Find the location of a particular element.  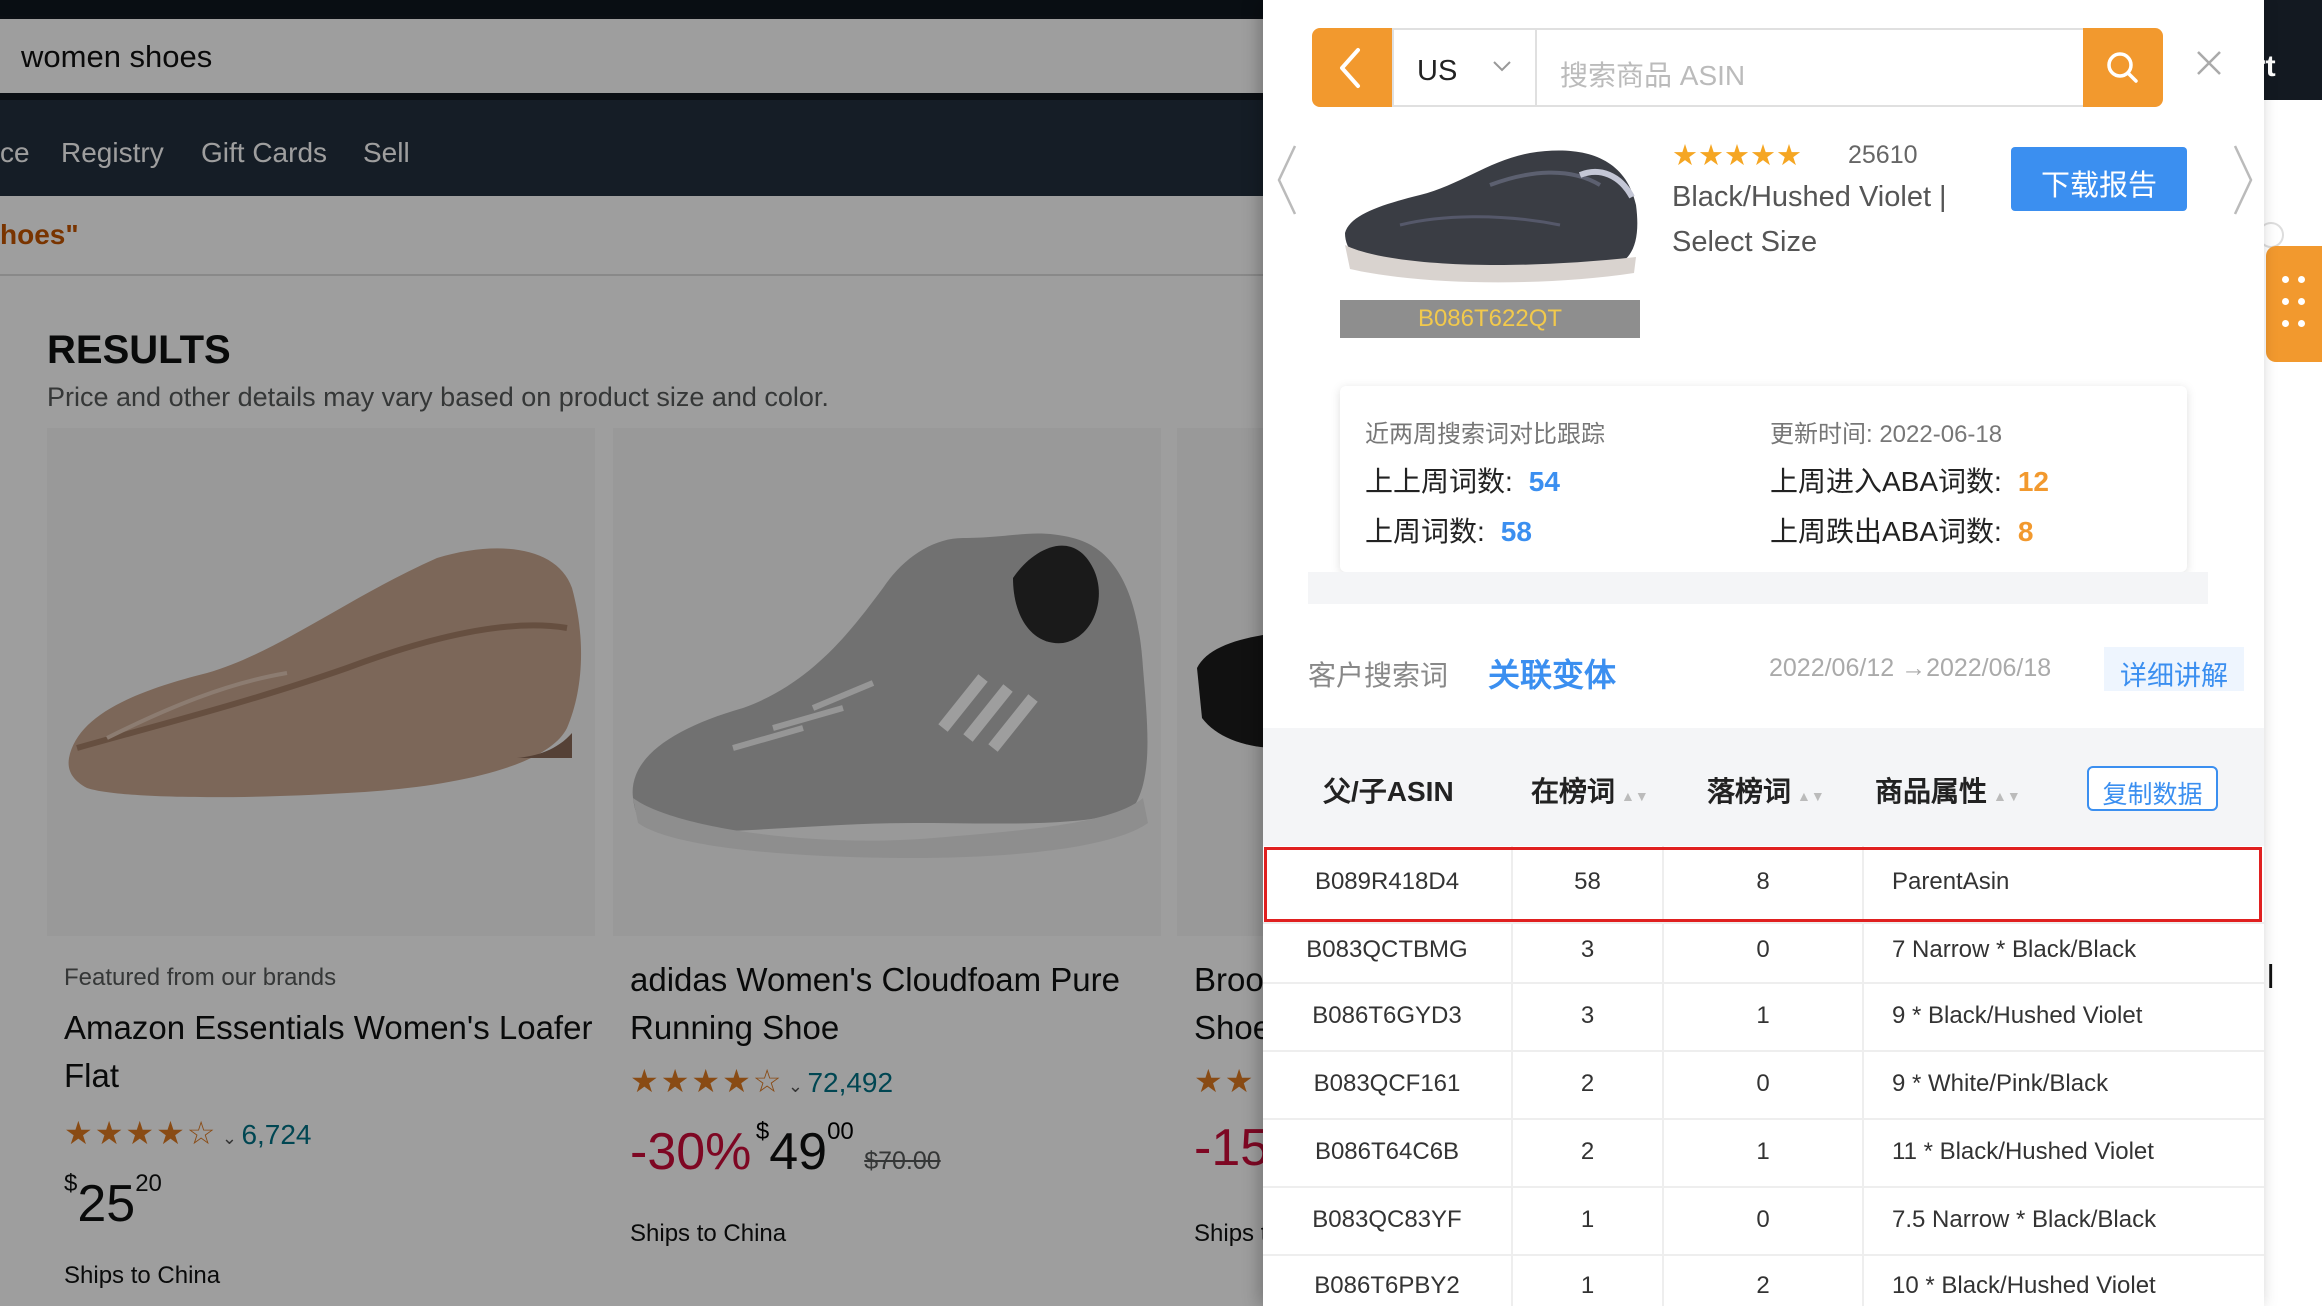

row-attribute: ParentAsin is located at coordinates (1951, 881).